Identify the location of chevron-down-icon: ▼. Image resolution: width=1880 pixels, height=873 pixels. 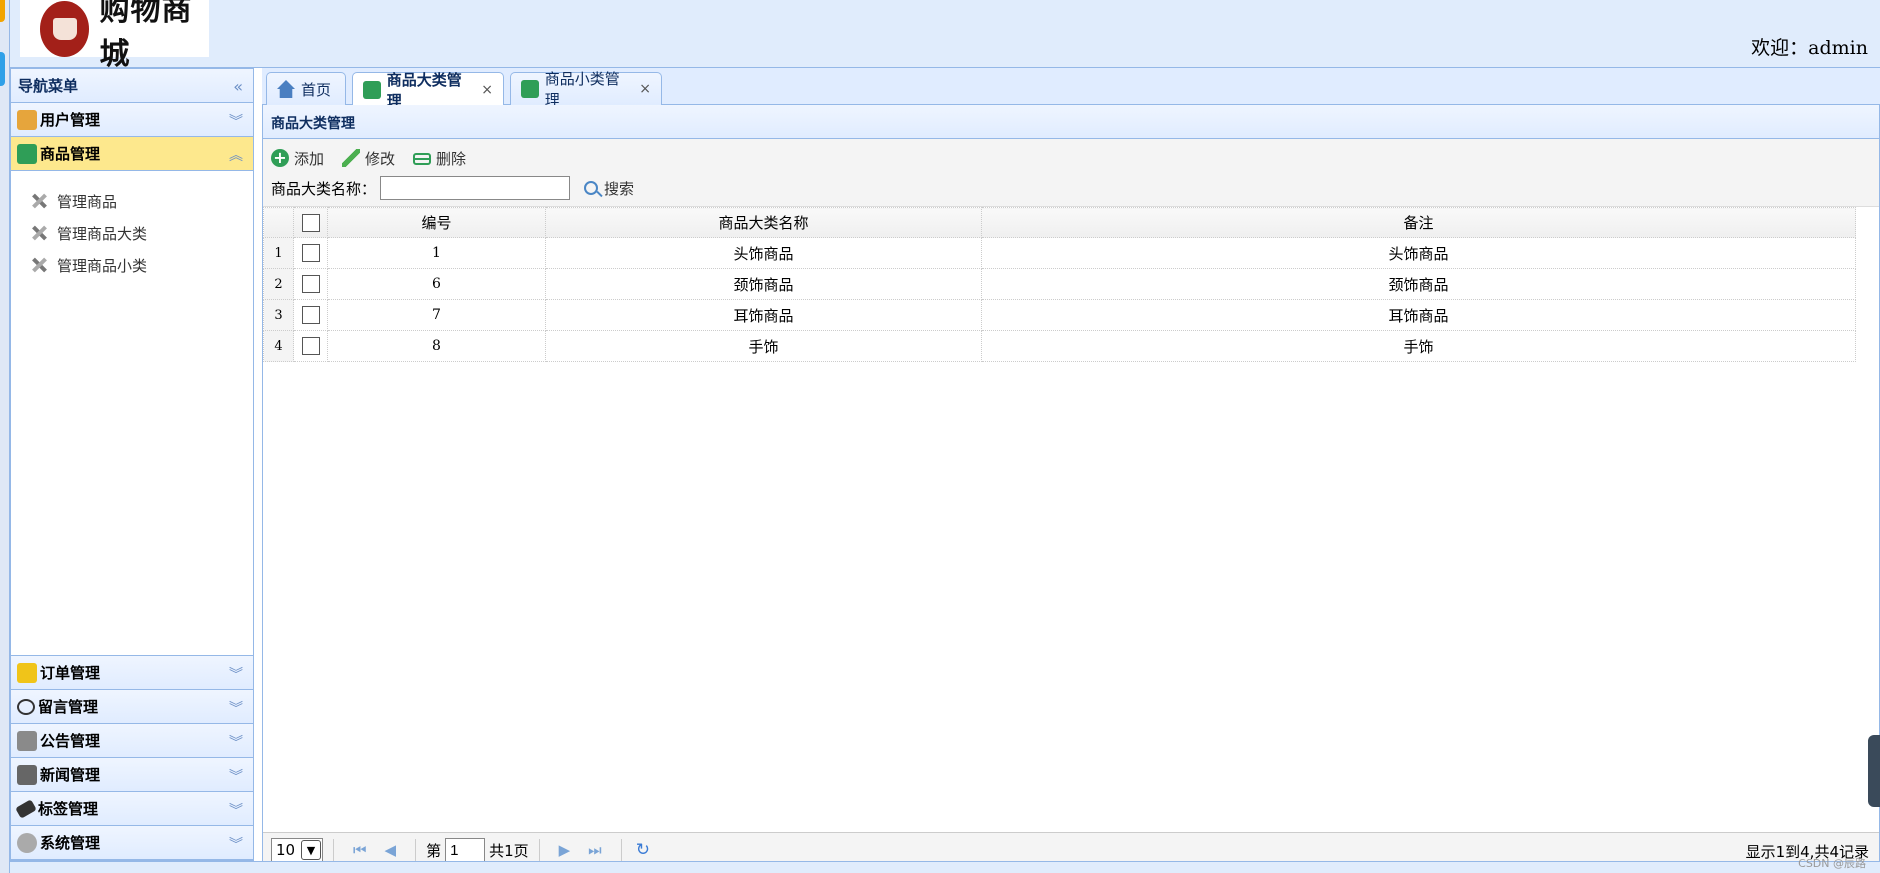
(311, 850).